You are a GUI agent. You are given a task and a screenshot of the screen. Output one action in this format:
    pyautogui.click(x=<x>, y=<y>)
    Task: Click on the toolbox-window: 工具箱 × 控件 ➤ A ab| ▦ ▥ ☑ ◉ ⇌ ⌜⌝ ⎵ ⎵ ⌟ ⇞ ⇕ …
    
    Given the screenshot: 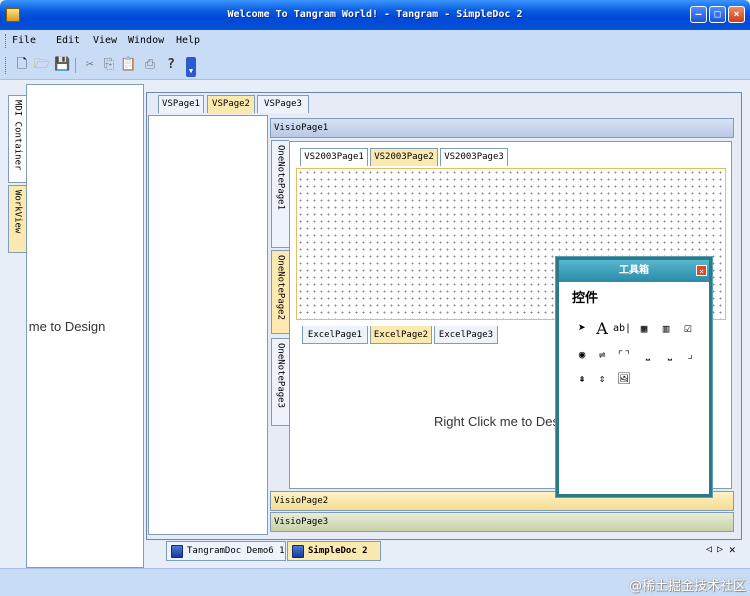 What is the action you would take?
    pyautogui.click(x=634, y=377)
    